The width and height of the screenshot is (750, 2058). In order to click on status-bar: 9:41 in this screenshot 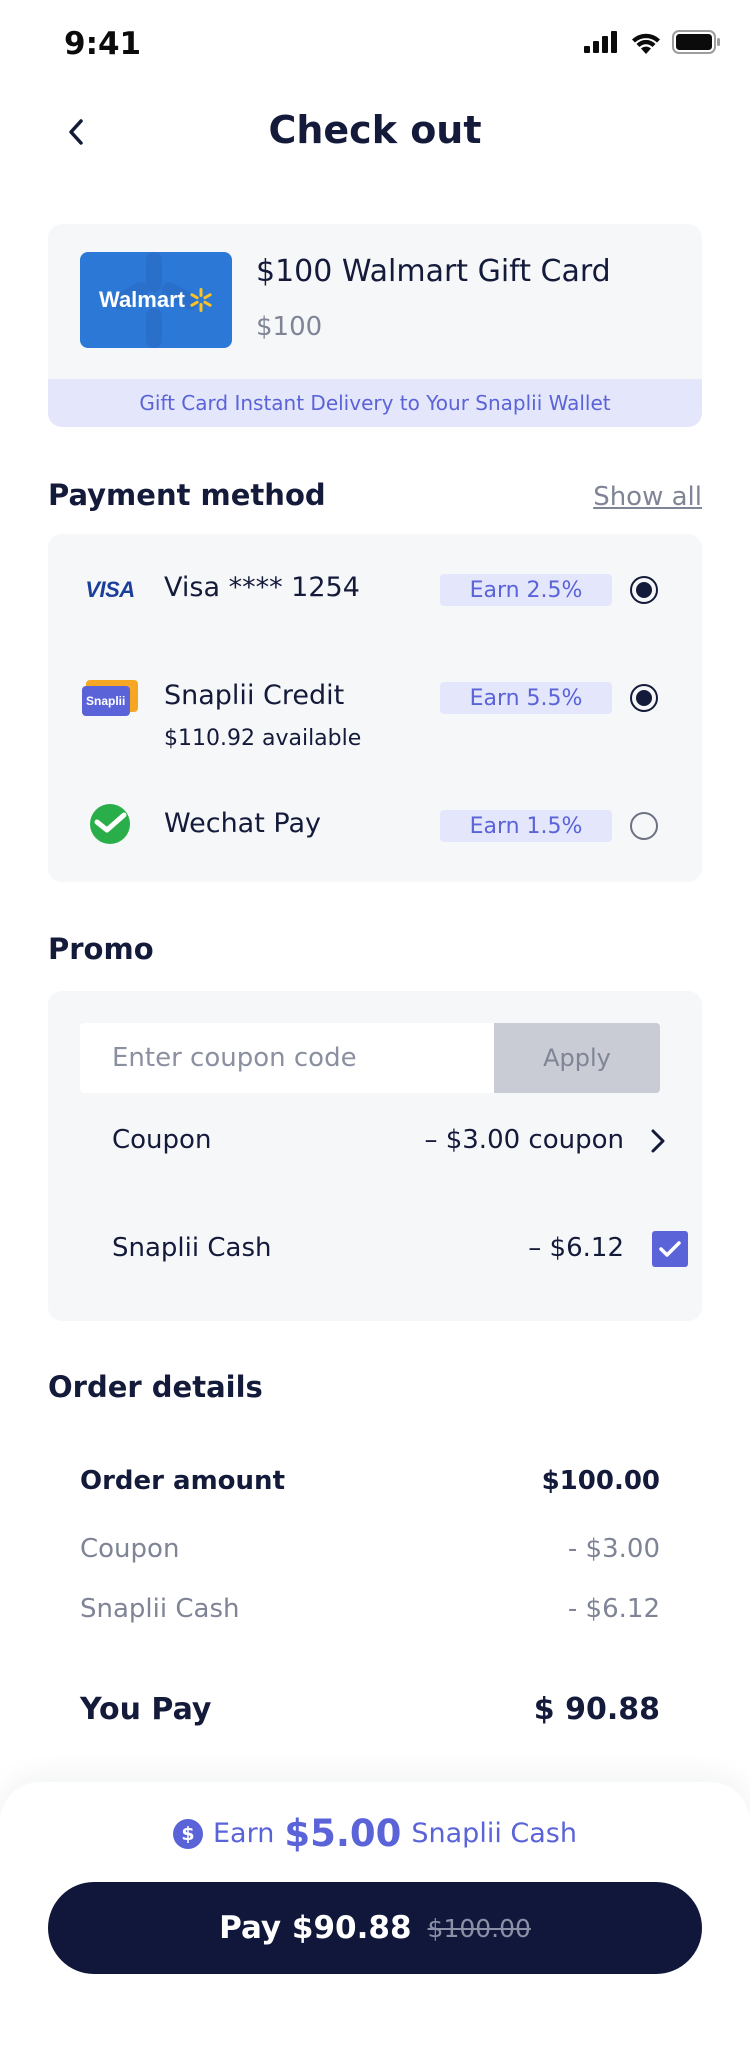, I will do `click(375, 45)`.